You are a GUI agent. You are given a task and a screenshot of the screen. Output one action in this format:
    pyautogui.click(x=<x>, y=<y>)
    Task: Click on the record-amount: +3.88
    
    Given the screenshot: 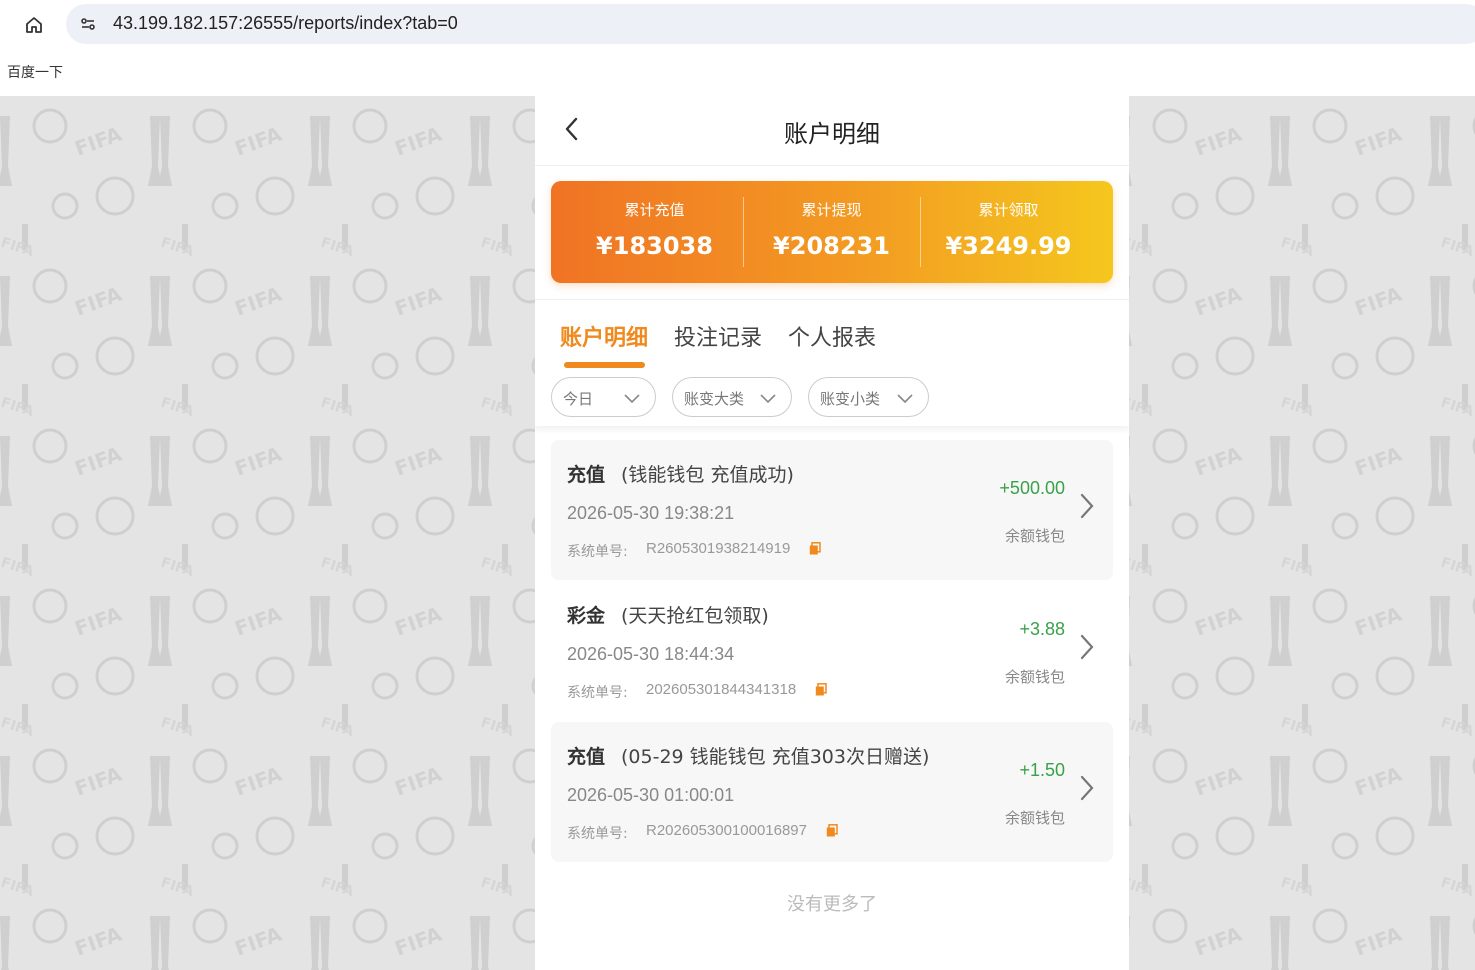 What is the action you would take?
    pyautogui.click(x=1042, y=629)
    